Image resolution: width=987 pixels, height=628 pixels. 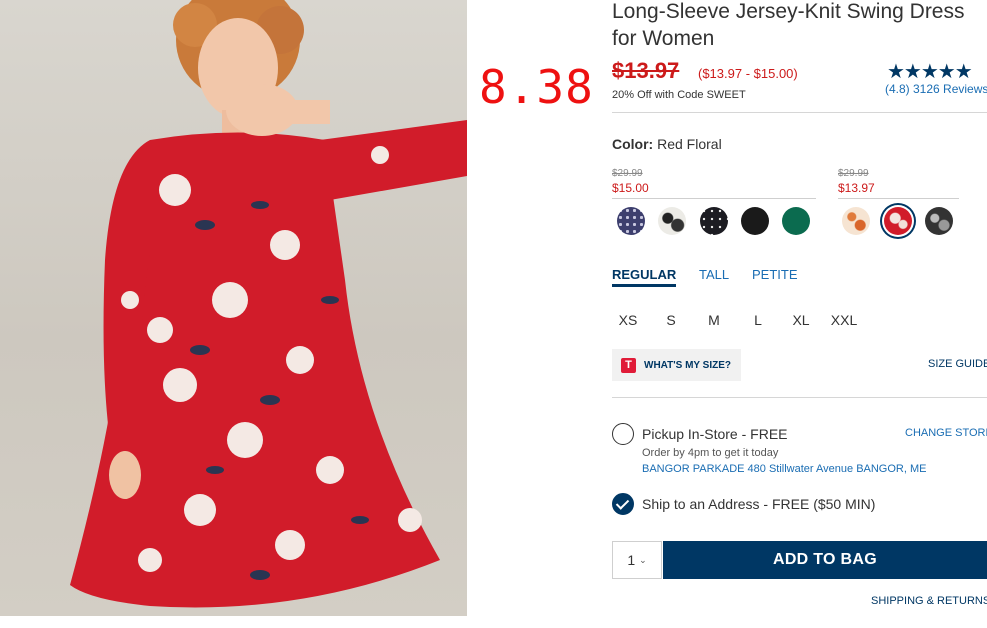 What do you see at coordinates (714, 274) in the screenshot?
I see `tab-tall: TALL` at bounding box center [714, 274].